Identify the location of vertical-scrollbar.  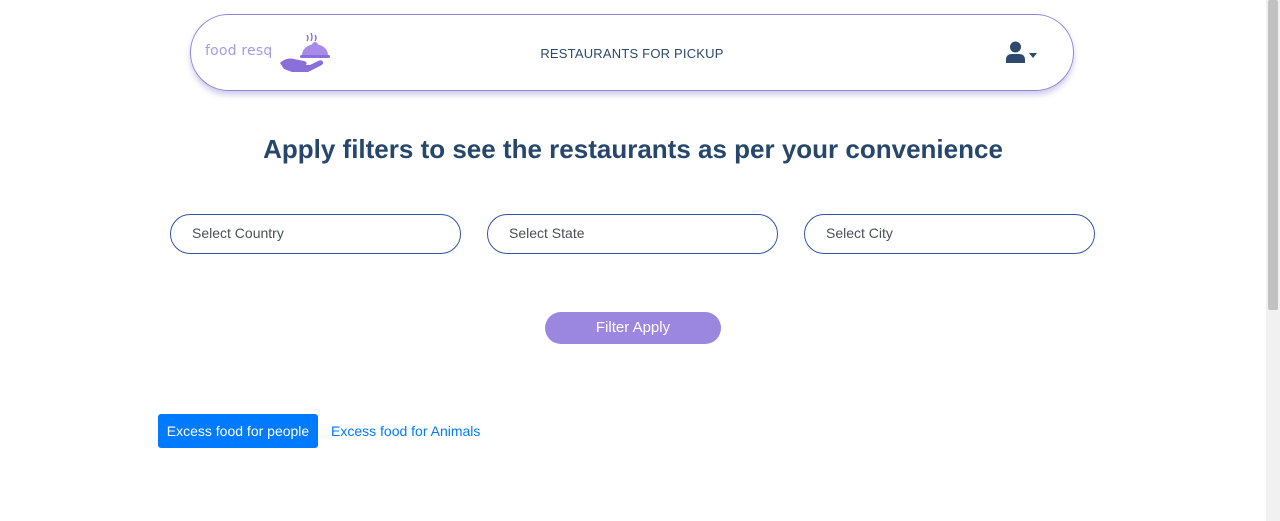
(1273, 260).